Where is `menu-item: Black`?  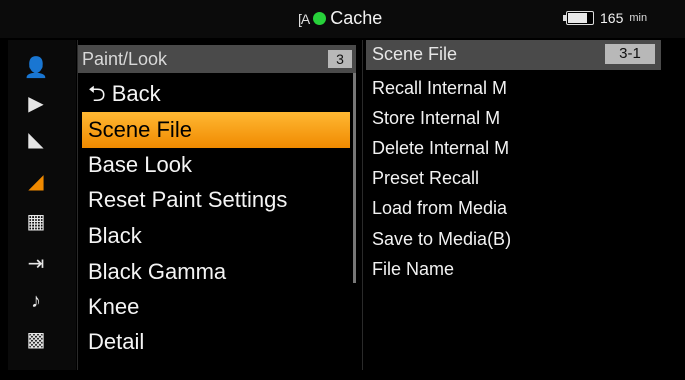 menu-item: Black is located at coordinates (216, 236).